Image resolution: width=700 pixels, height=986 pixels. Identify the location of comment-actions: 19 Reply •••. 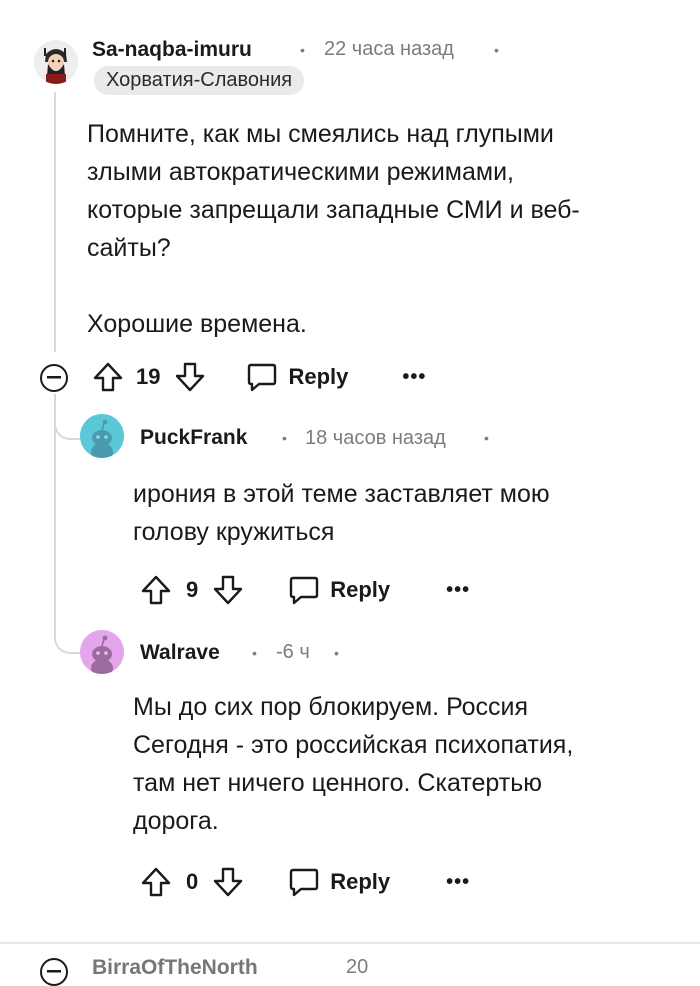
(259, 377).